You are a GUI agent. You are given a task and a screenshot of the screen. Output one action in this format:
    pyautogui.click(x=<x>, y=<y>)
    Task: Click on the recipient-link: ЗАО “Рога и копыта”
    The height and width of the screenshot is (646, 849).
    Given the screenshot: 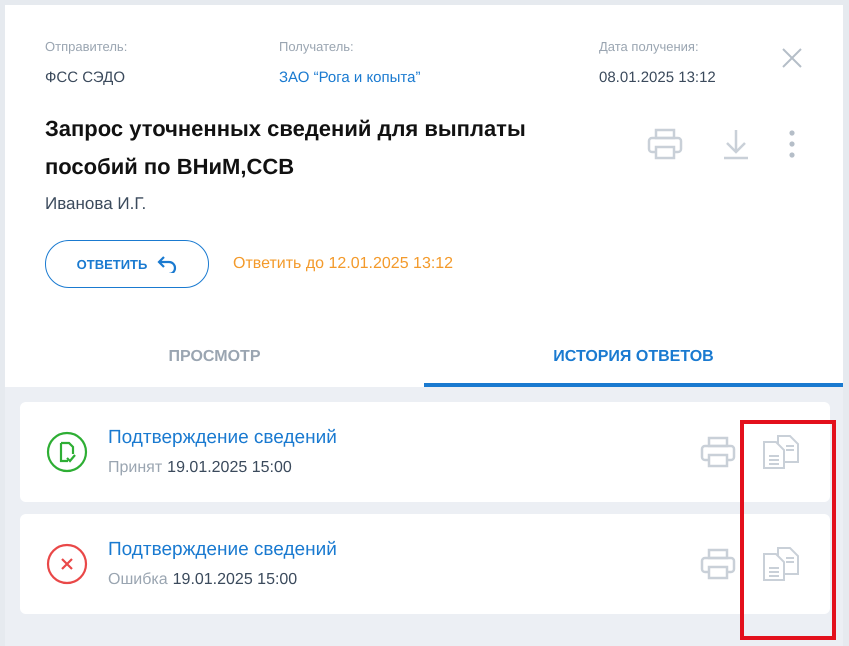 What is the action you would take?
    pyautogui.click(x=439, y=77)
    